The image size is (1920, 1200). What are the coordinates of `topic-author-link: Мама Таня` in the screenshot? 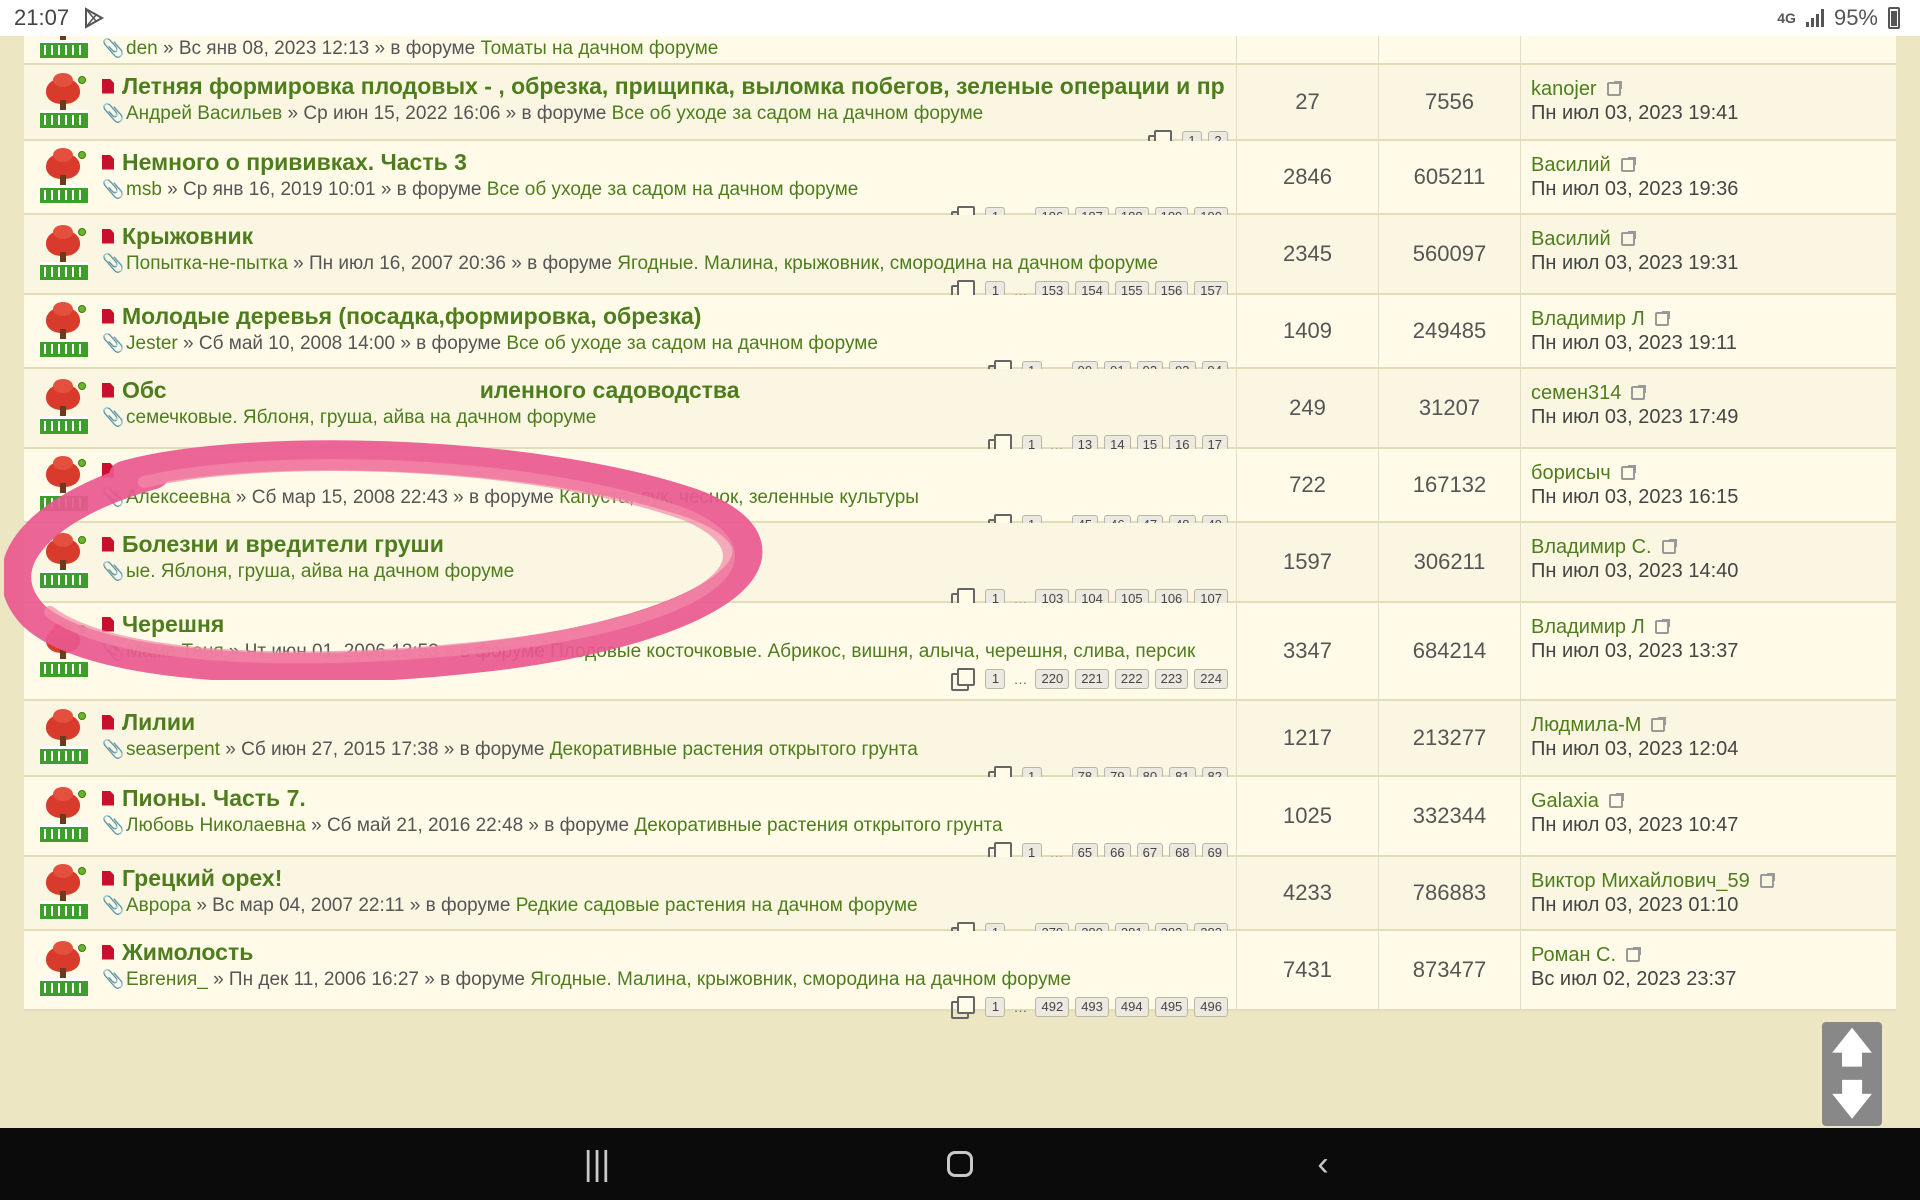 It's located at (175, 651).